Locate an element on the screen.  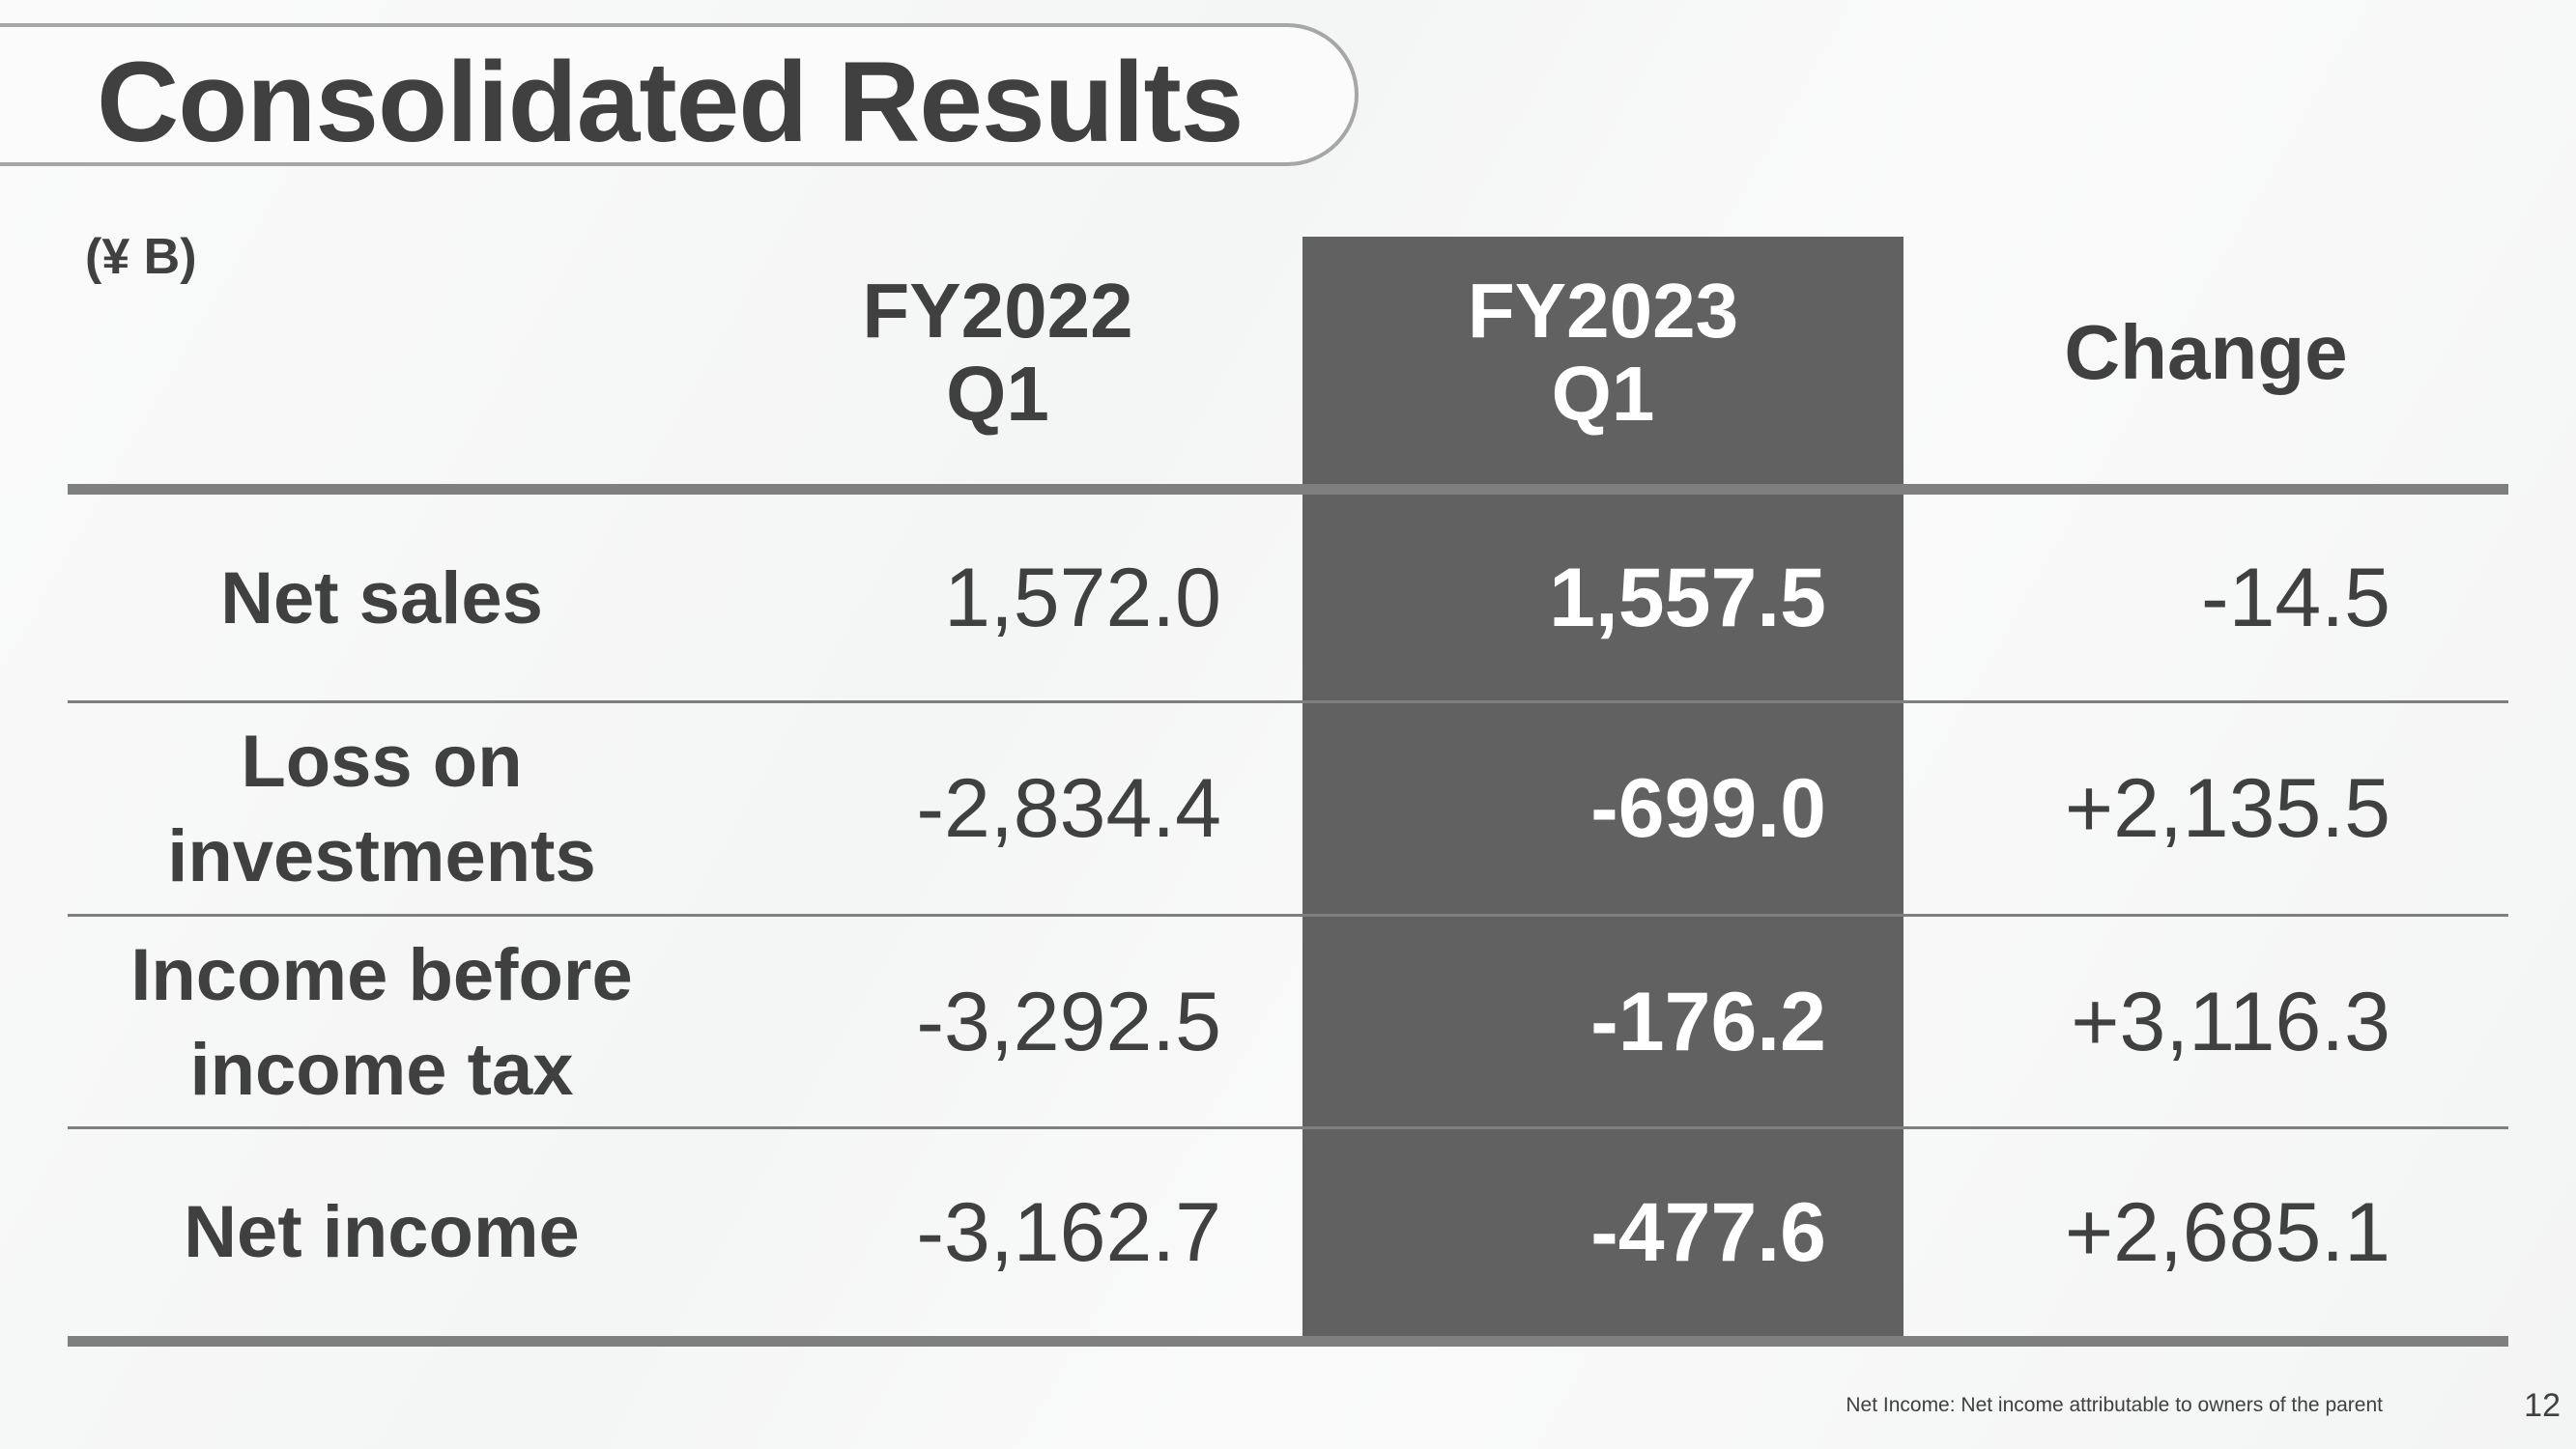
row-label-line2: income tax is located at coordinates (382, 1069).